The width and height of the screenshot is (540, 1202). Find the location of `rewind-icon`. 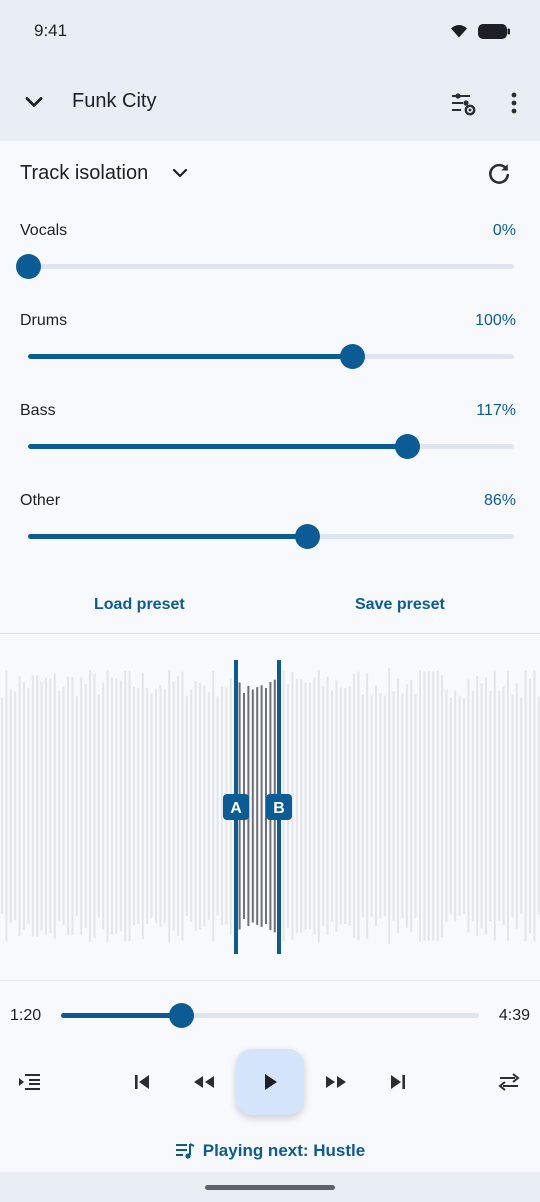

rewind-icon is located at coordinates (204, 1082).